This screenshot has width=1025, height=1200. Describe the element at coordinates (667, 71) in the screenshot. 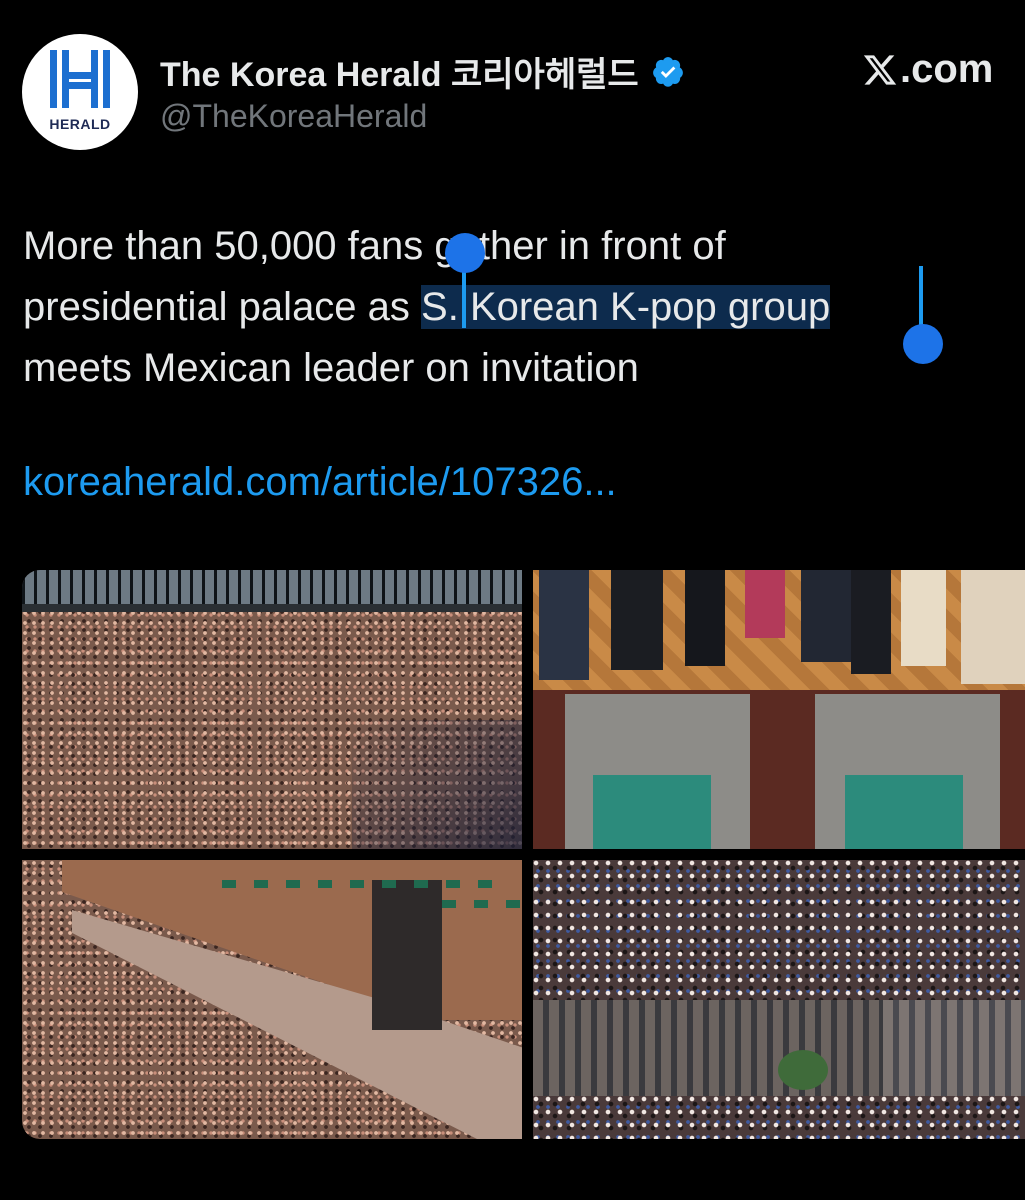

I see `verified-badge-icon` at that location.